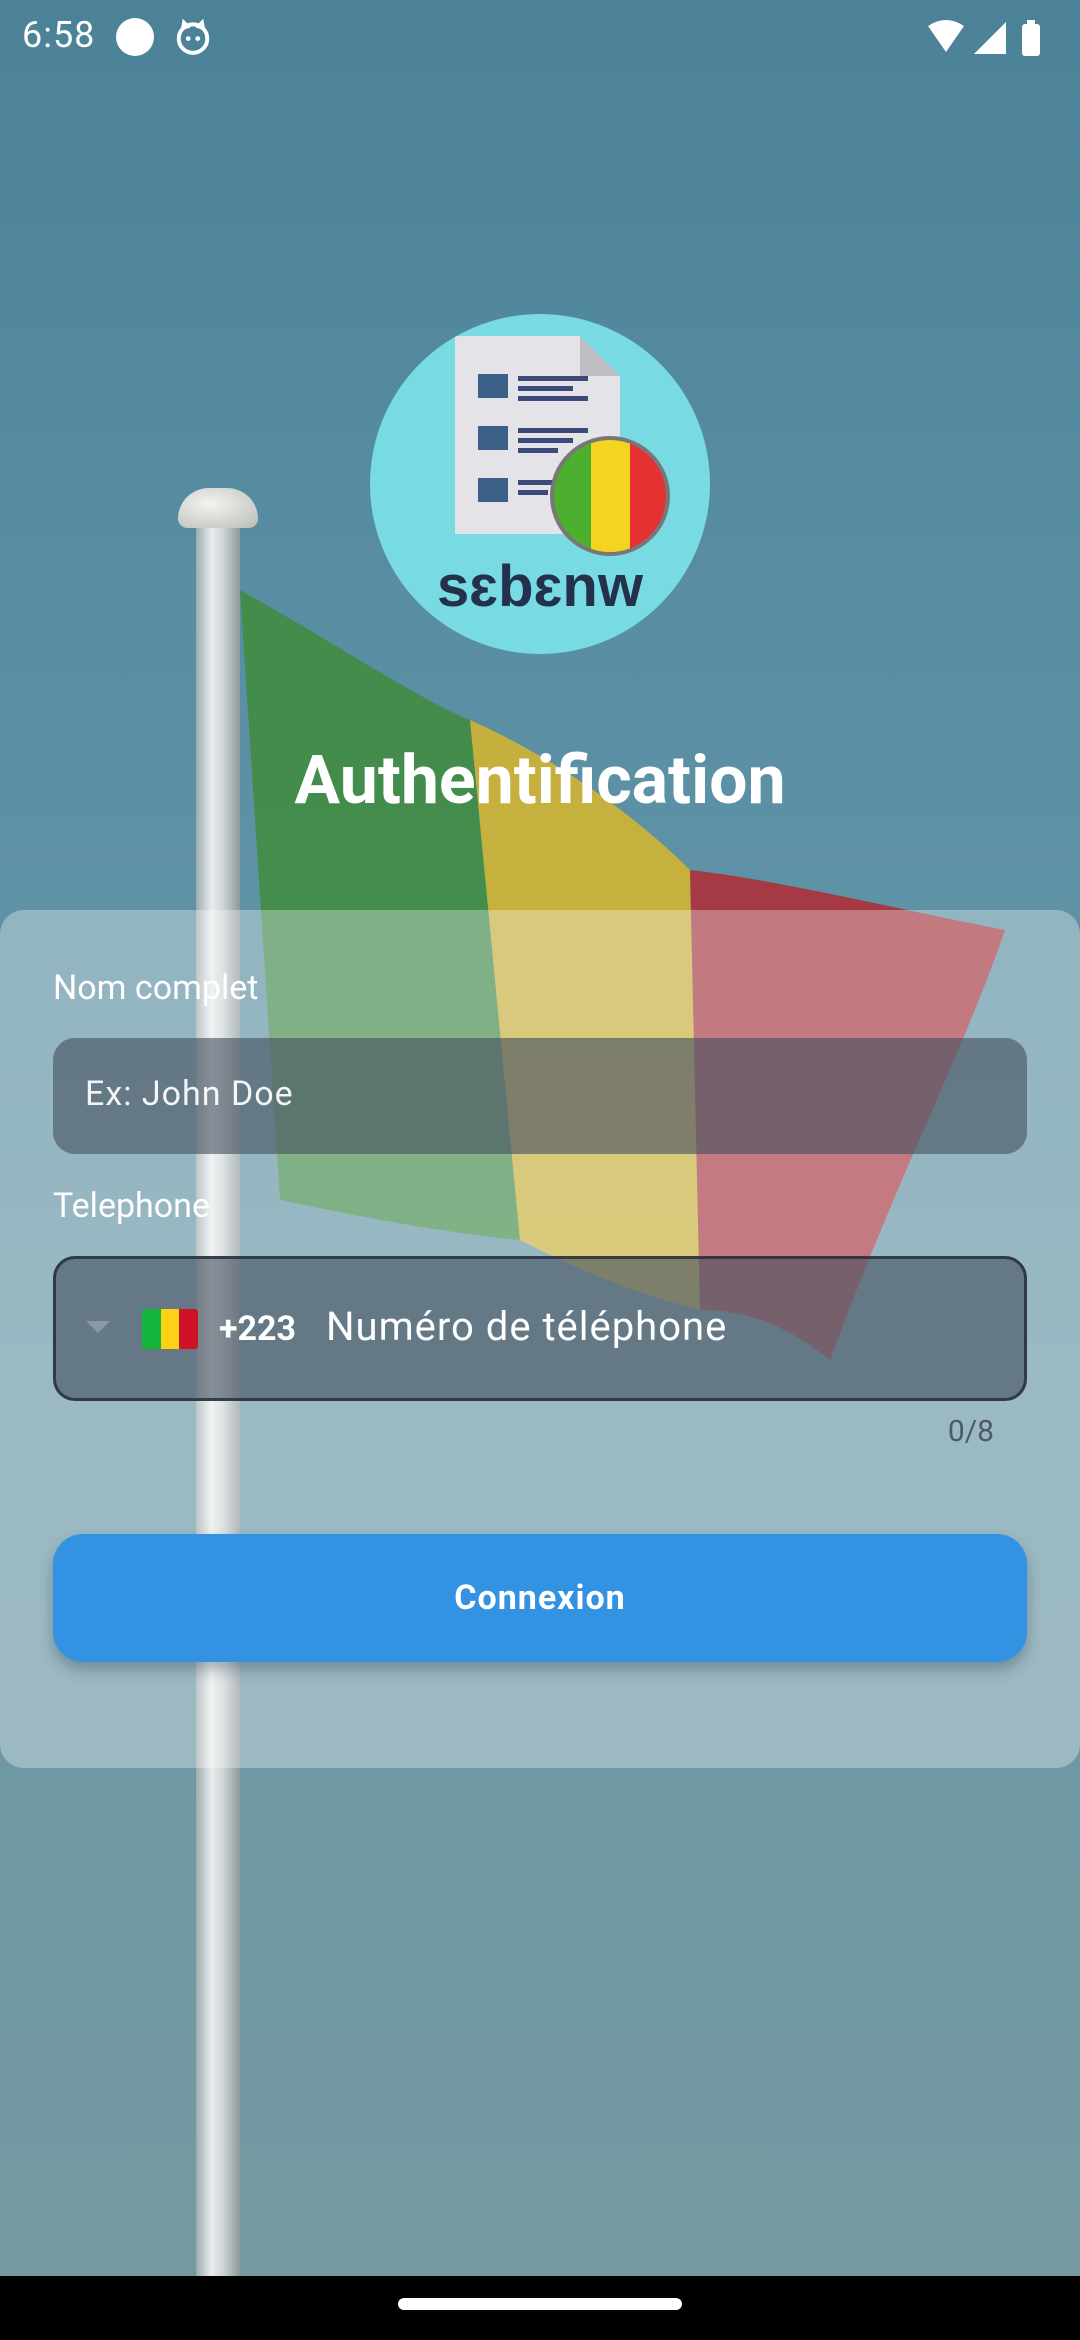  I want to click on name-placeholder: Ex: John Doe, so click(189, 1094).